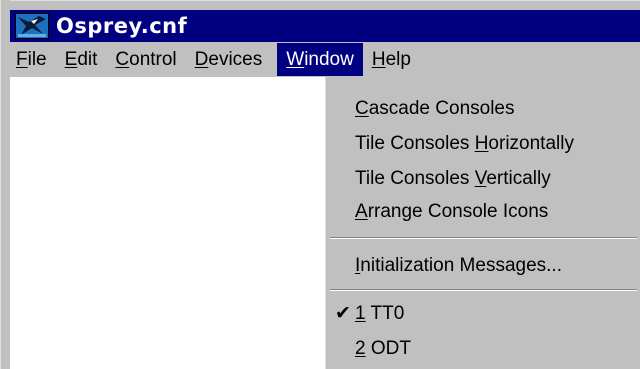 The height and width of the screenshot is (369, 640). I want to click on menu-item-cascade-consoles: Cascade Consoles, so click(435, 109).